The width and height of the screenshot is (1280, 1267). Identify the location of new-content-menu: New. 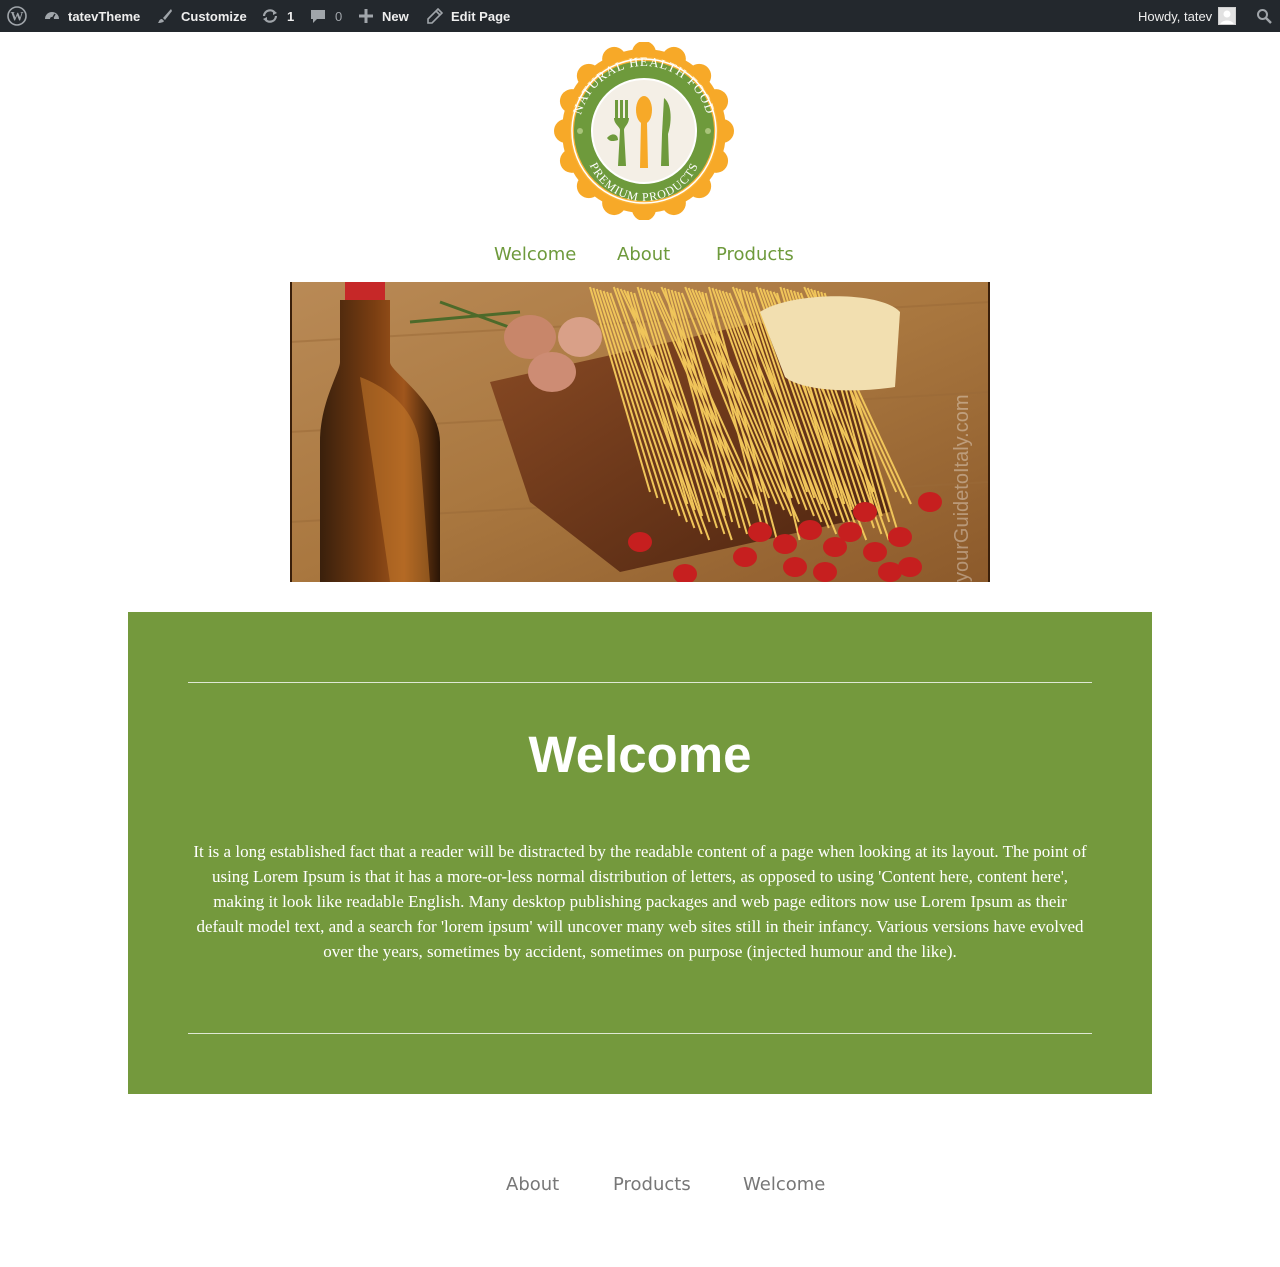
(384, 16).